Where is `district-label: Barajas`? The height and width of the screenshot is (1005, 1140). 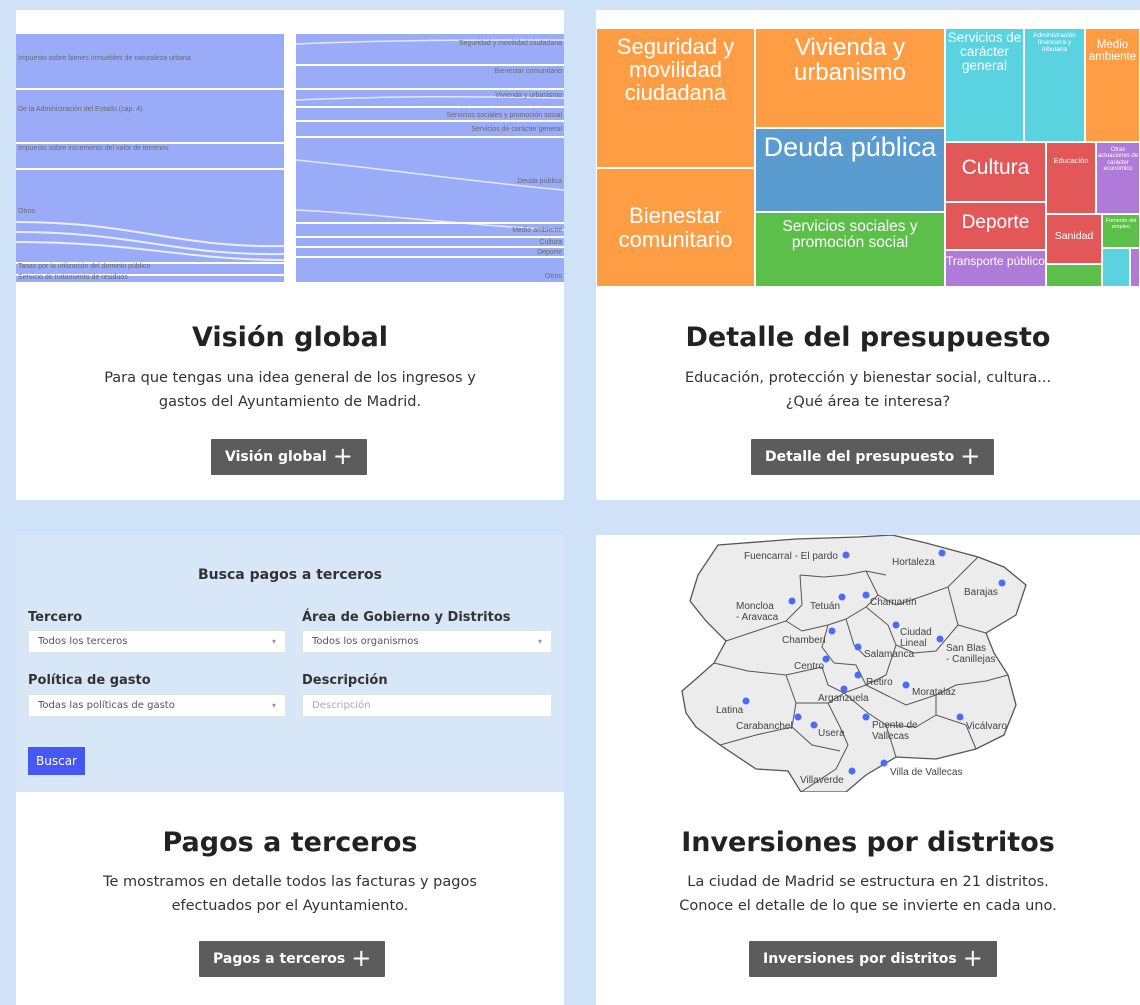
district-label: Barajas is located at coordinates (981, 592).